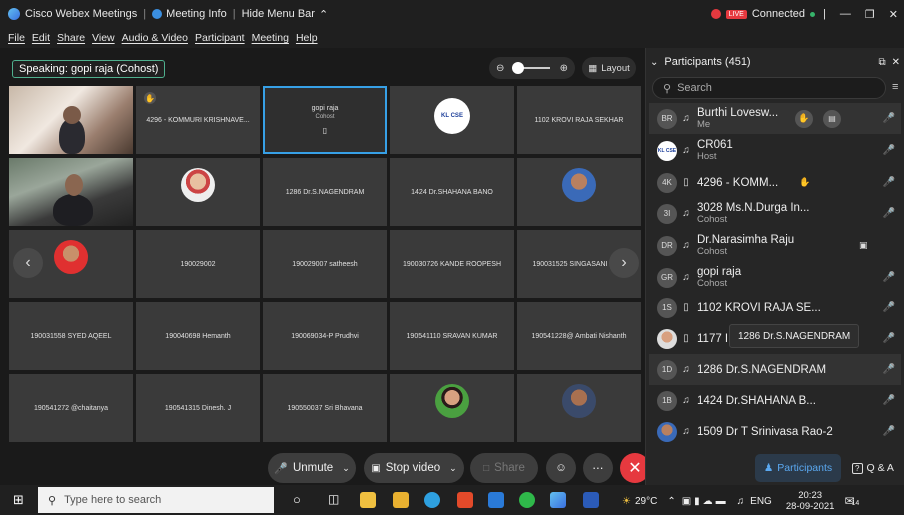  Describe the element at coordinates (741, 501) in the screenshot. I see `volume-icon: ♫` at that location.